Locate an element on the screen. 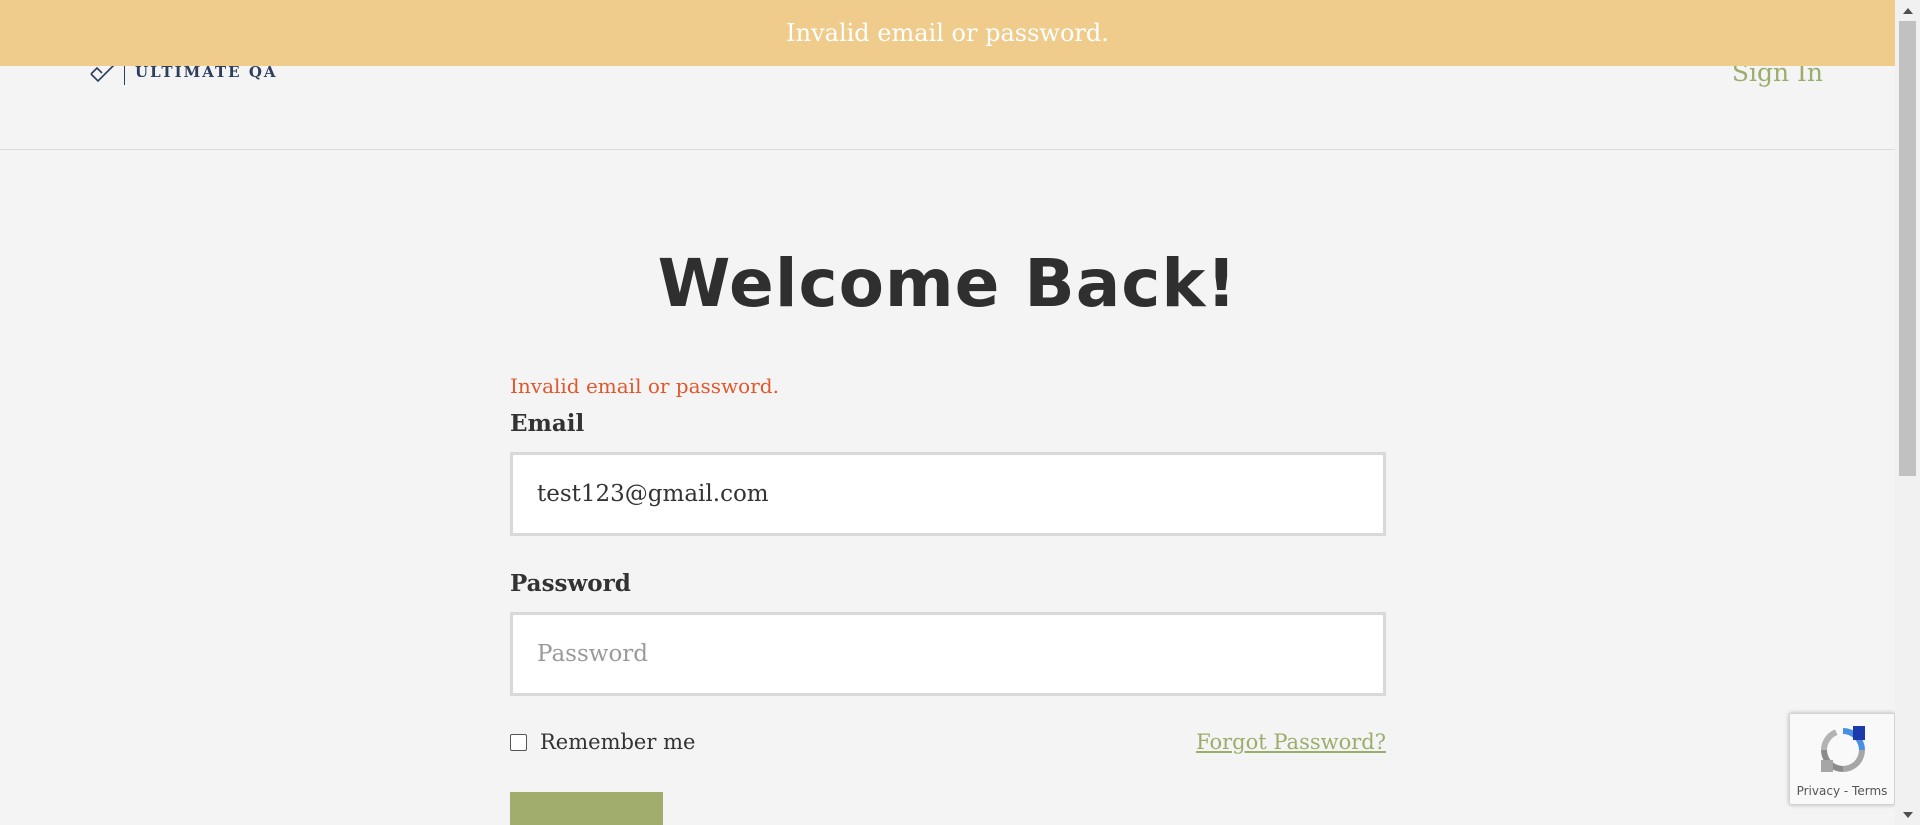 This screenshot has height=825, width=1920. recaptcha-badge: Privacy - Terms is located at coordinates (1842, 759).